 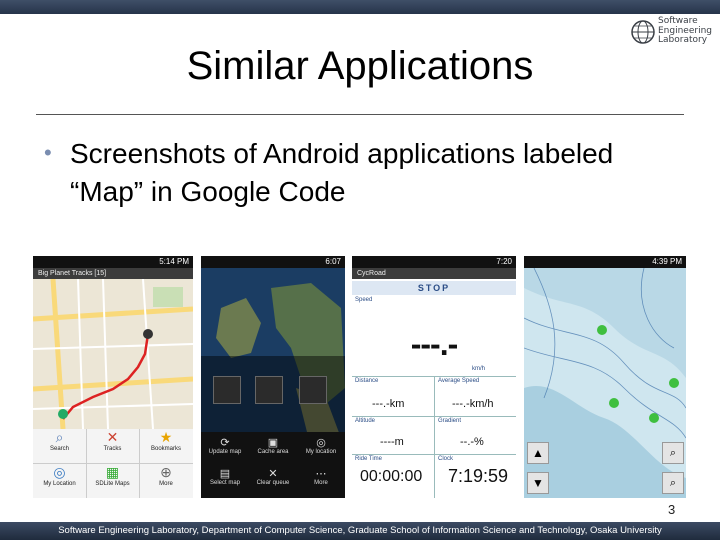 What do you see at coordinates (473, 404) in the screenshot?
I see `average-speed-value: ---.-km/h` at bounding box center [473, 404].